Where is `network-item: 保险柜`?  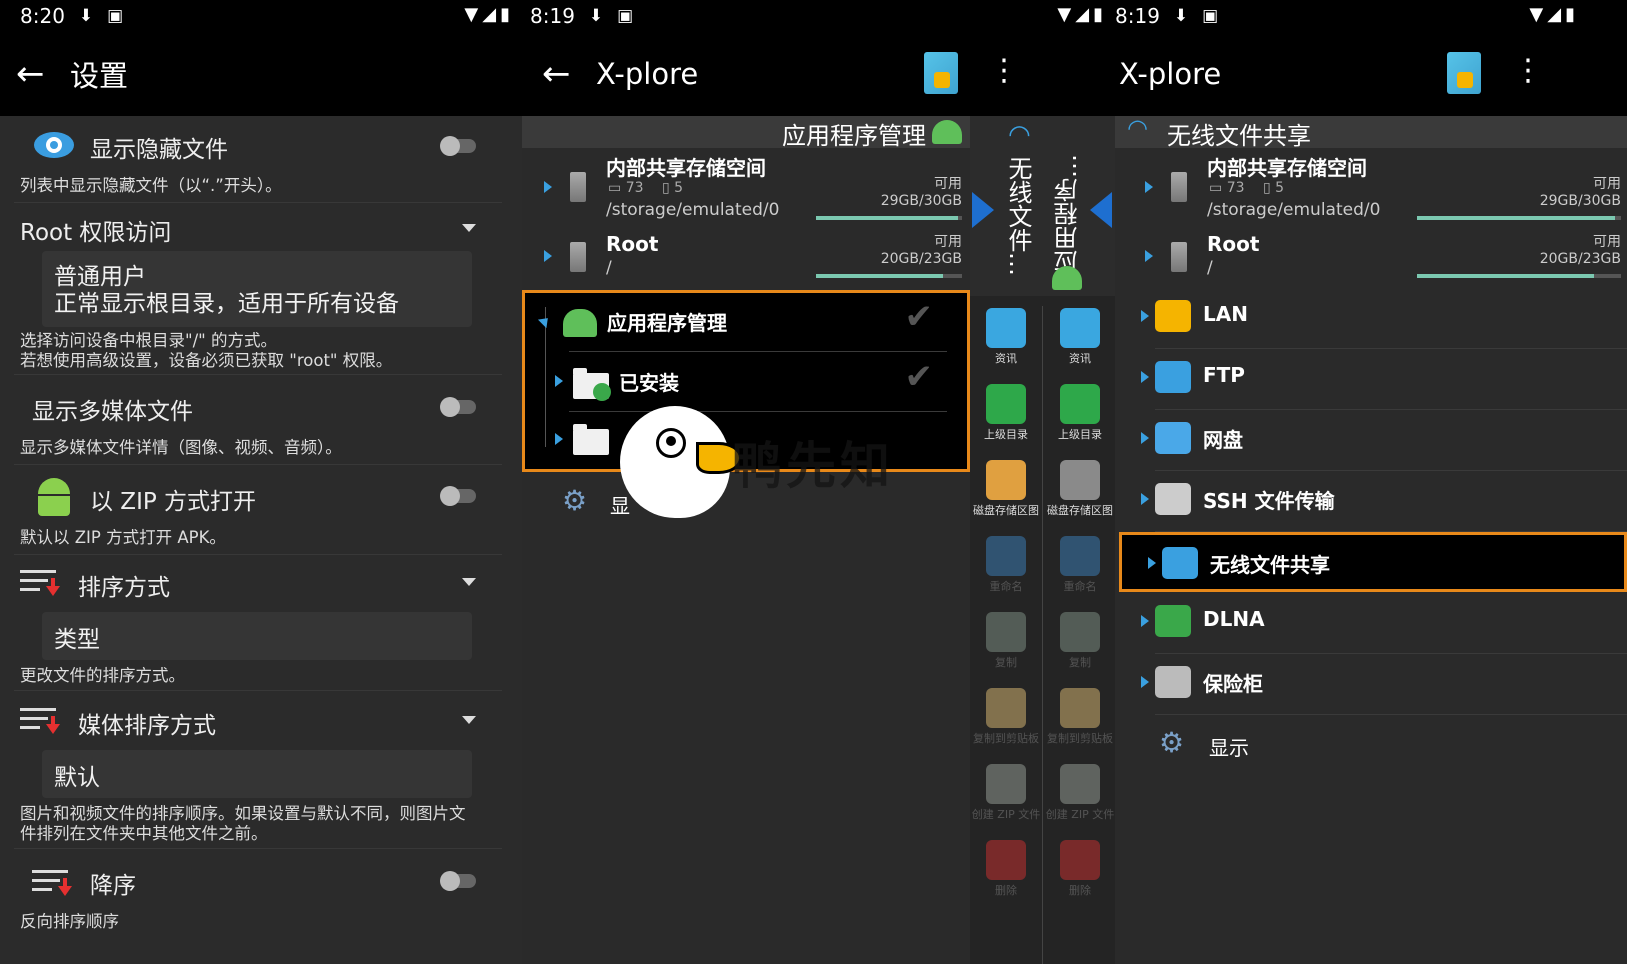 network-item: 保险柜 is located at coordinates (1371, 684).